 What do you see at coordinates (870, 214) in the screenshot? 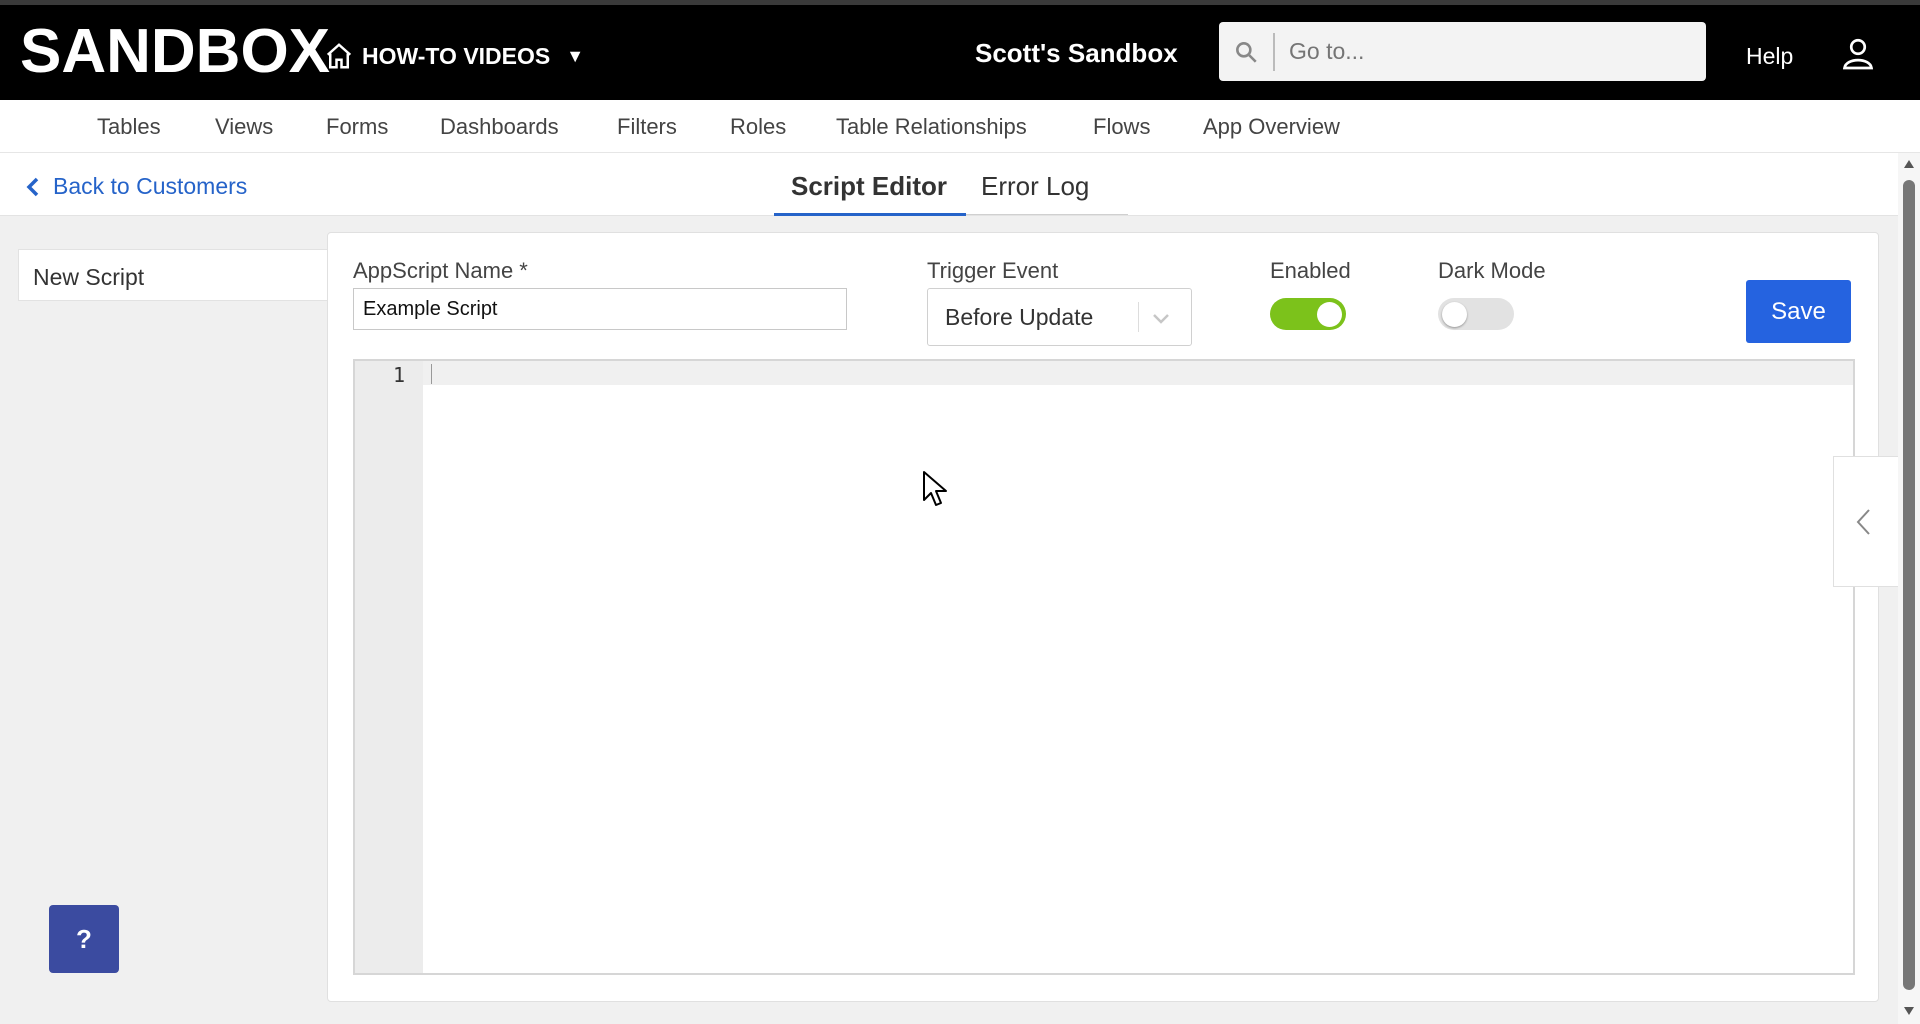
I see `active-tab-indicator` at bounding box center [870, 214].